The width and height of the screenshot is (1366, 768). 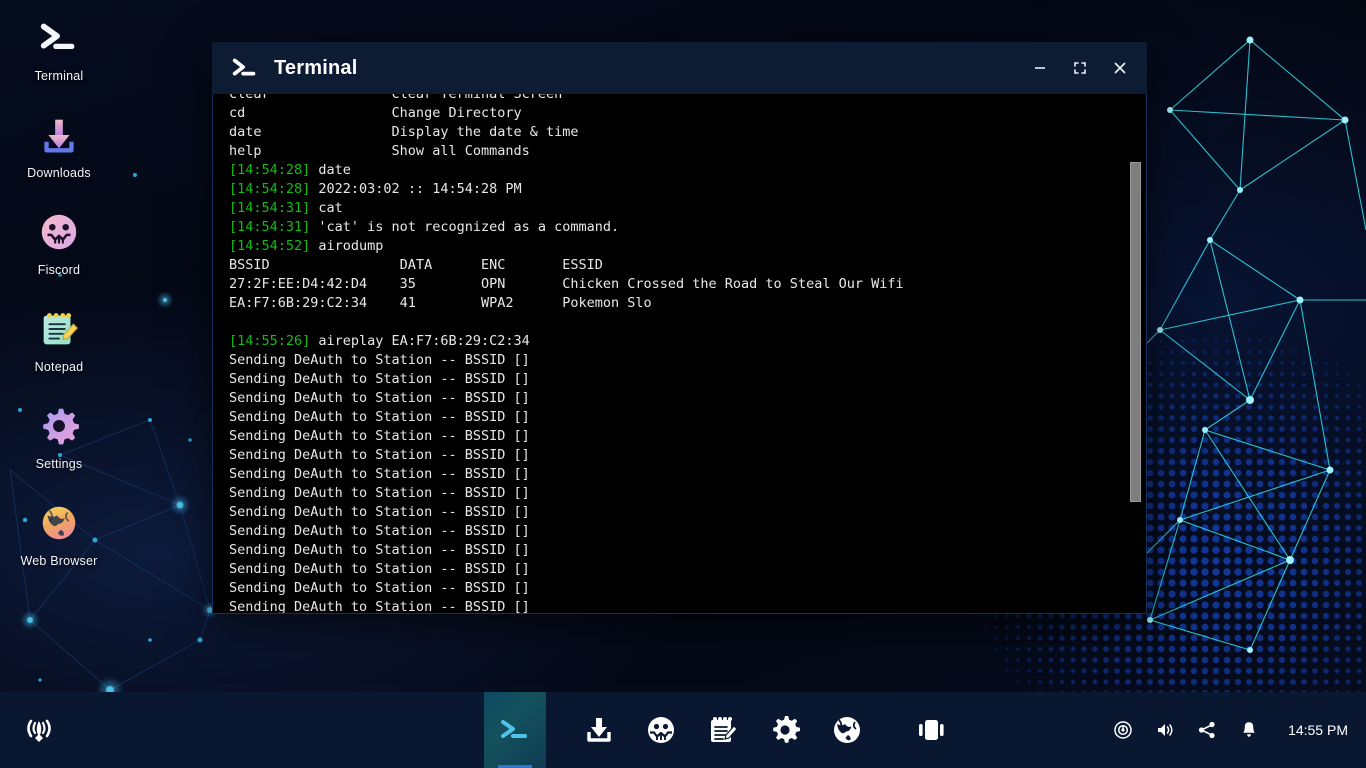 What do you see at coordinates (404, 132) in the screenshot?
I see `help-row: date Display the date & time` at bounding box center [404, 132].